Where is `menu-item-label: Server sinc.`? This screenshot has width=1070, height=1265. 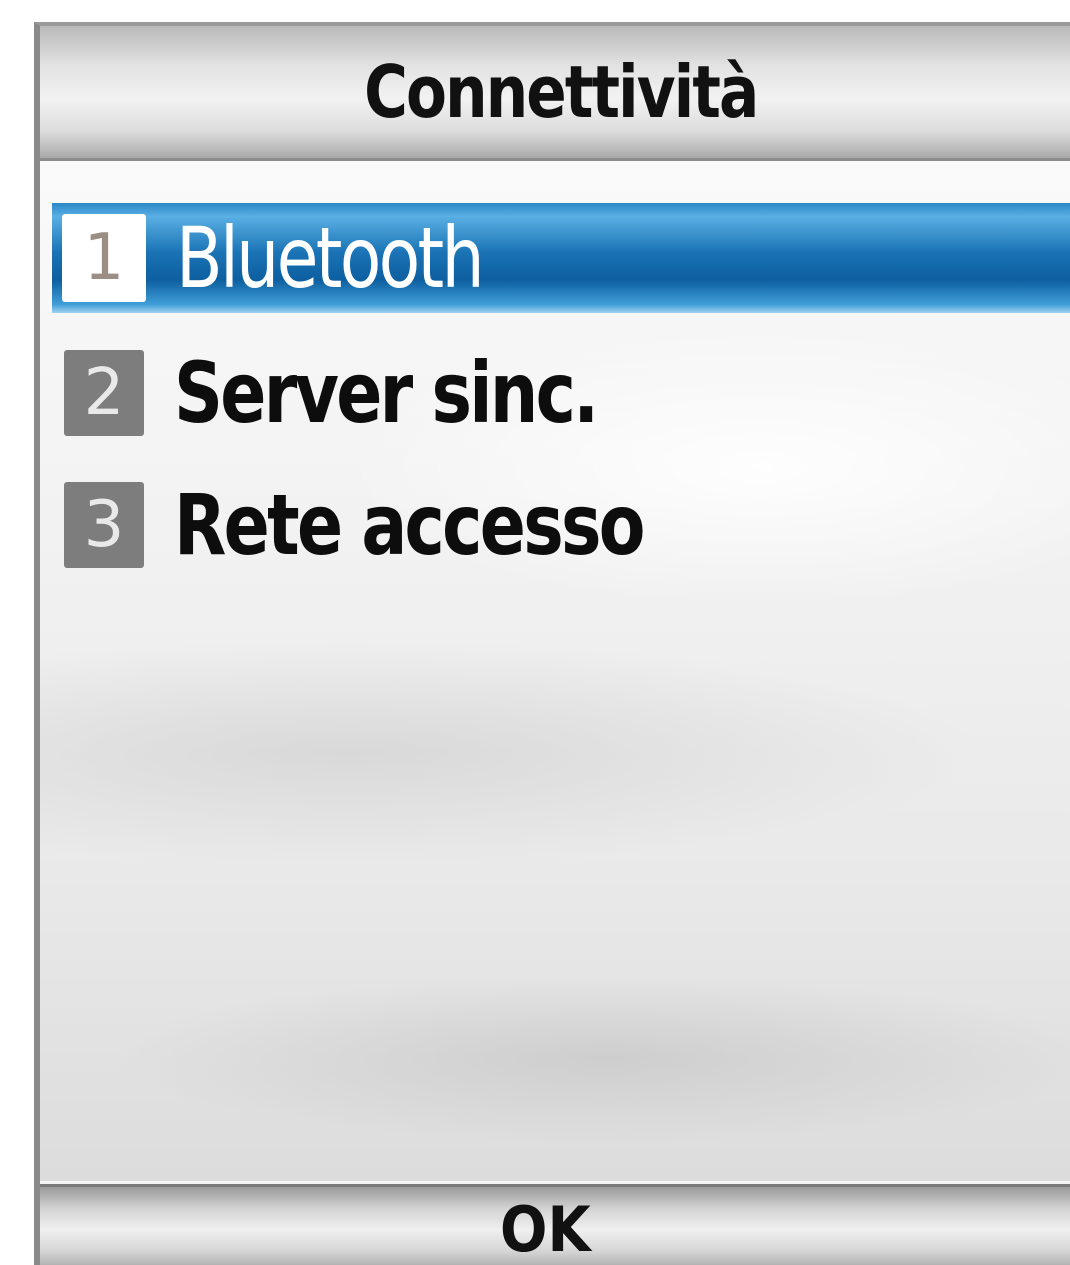
menu-item-label: Server sinc. is located at coordinates (386, 393).